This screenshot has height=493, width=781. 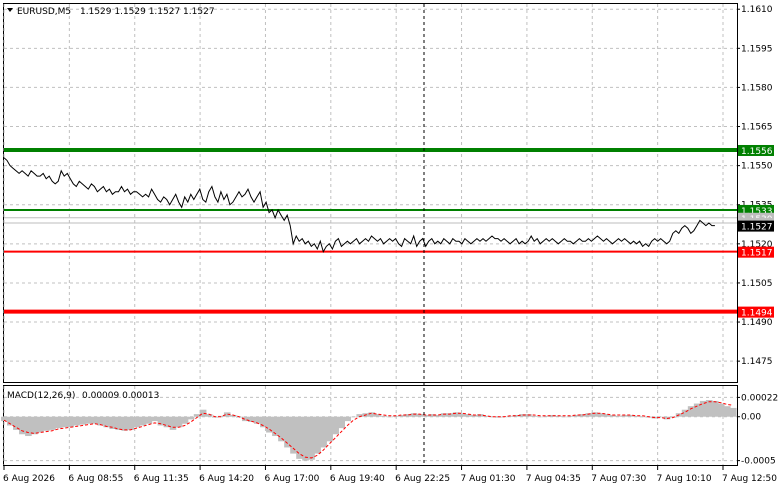 I want to click on macd-axis: 0.00022 0.00 -0.0005, so click(x=757, y=430).